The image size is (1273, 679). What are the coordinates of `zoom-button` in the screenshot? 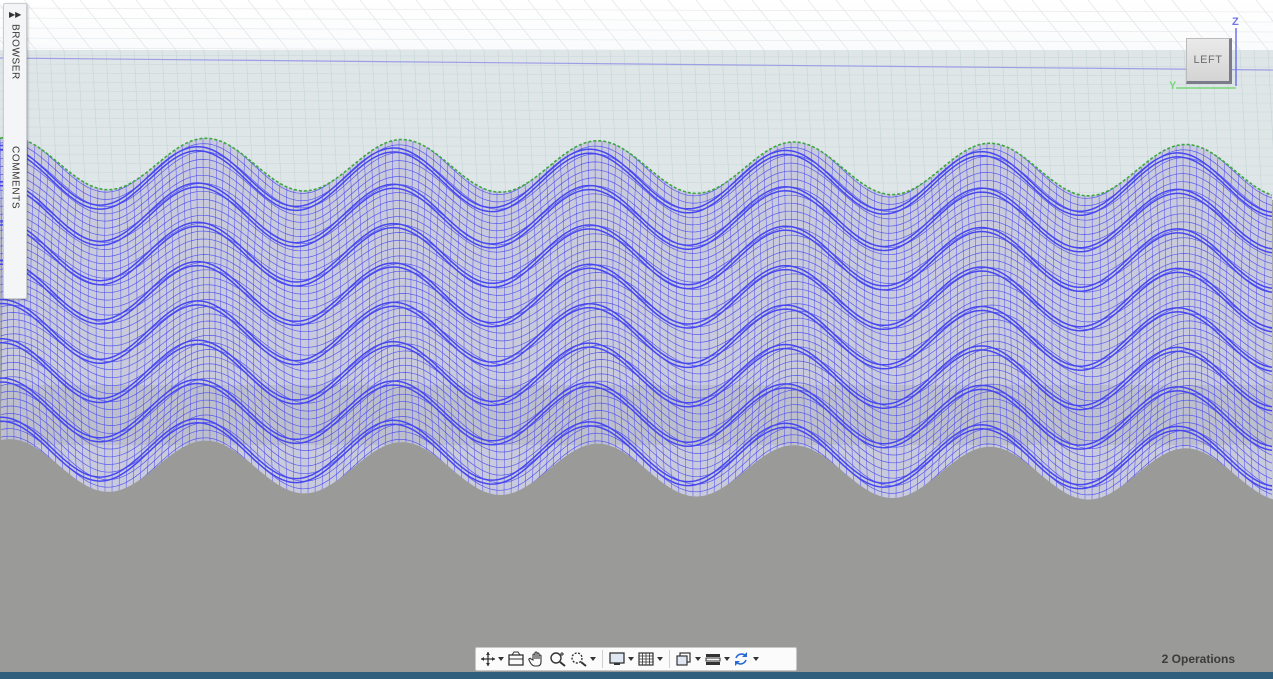 It's located at (558, 659).